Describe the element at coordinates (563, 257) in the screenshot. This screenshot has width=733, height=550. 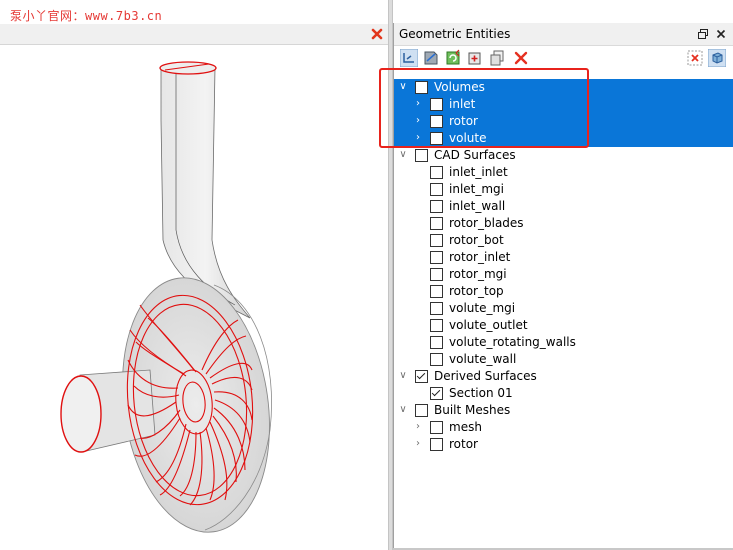
I see `tree-item-surface: rotor_inlet` at that location.